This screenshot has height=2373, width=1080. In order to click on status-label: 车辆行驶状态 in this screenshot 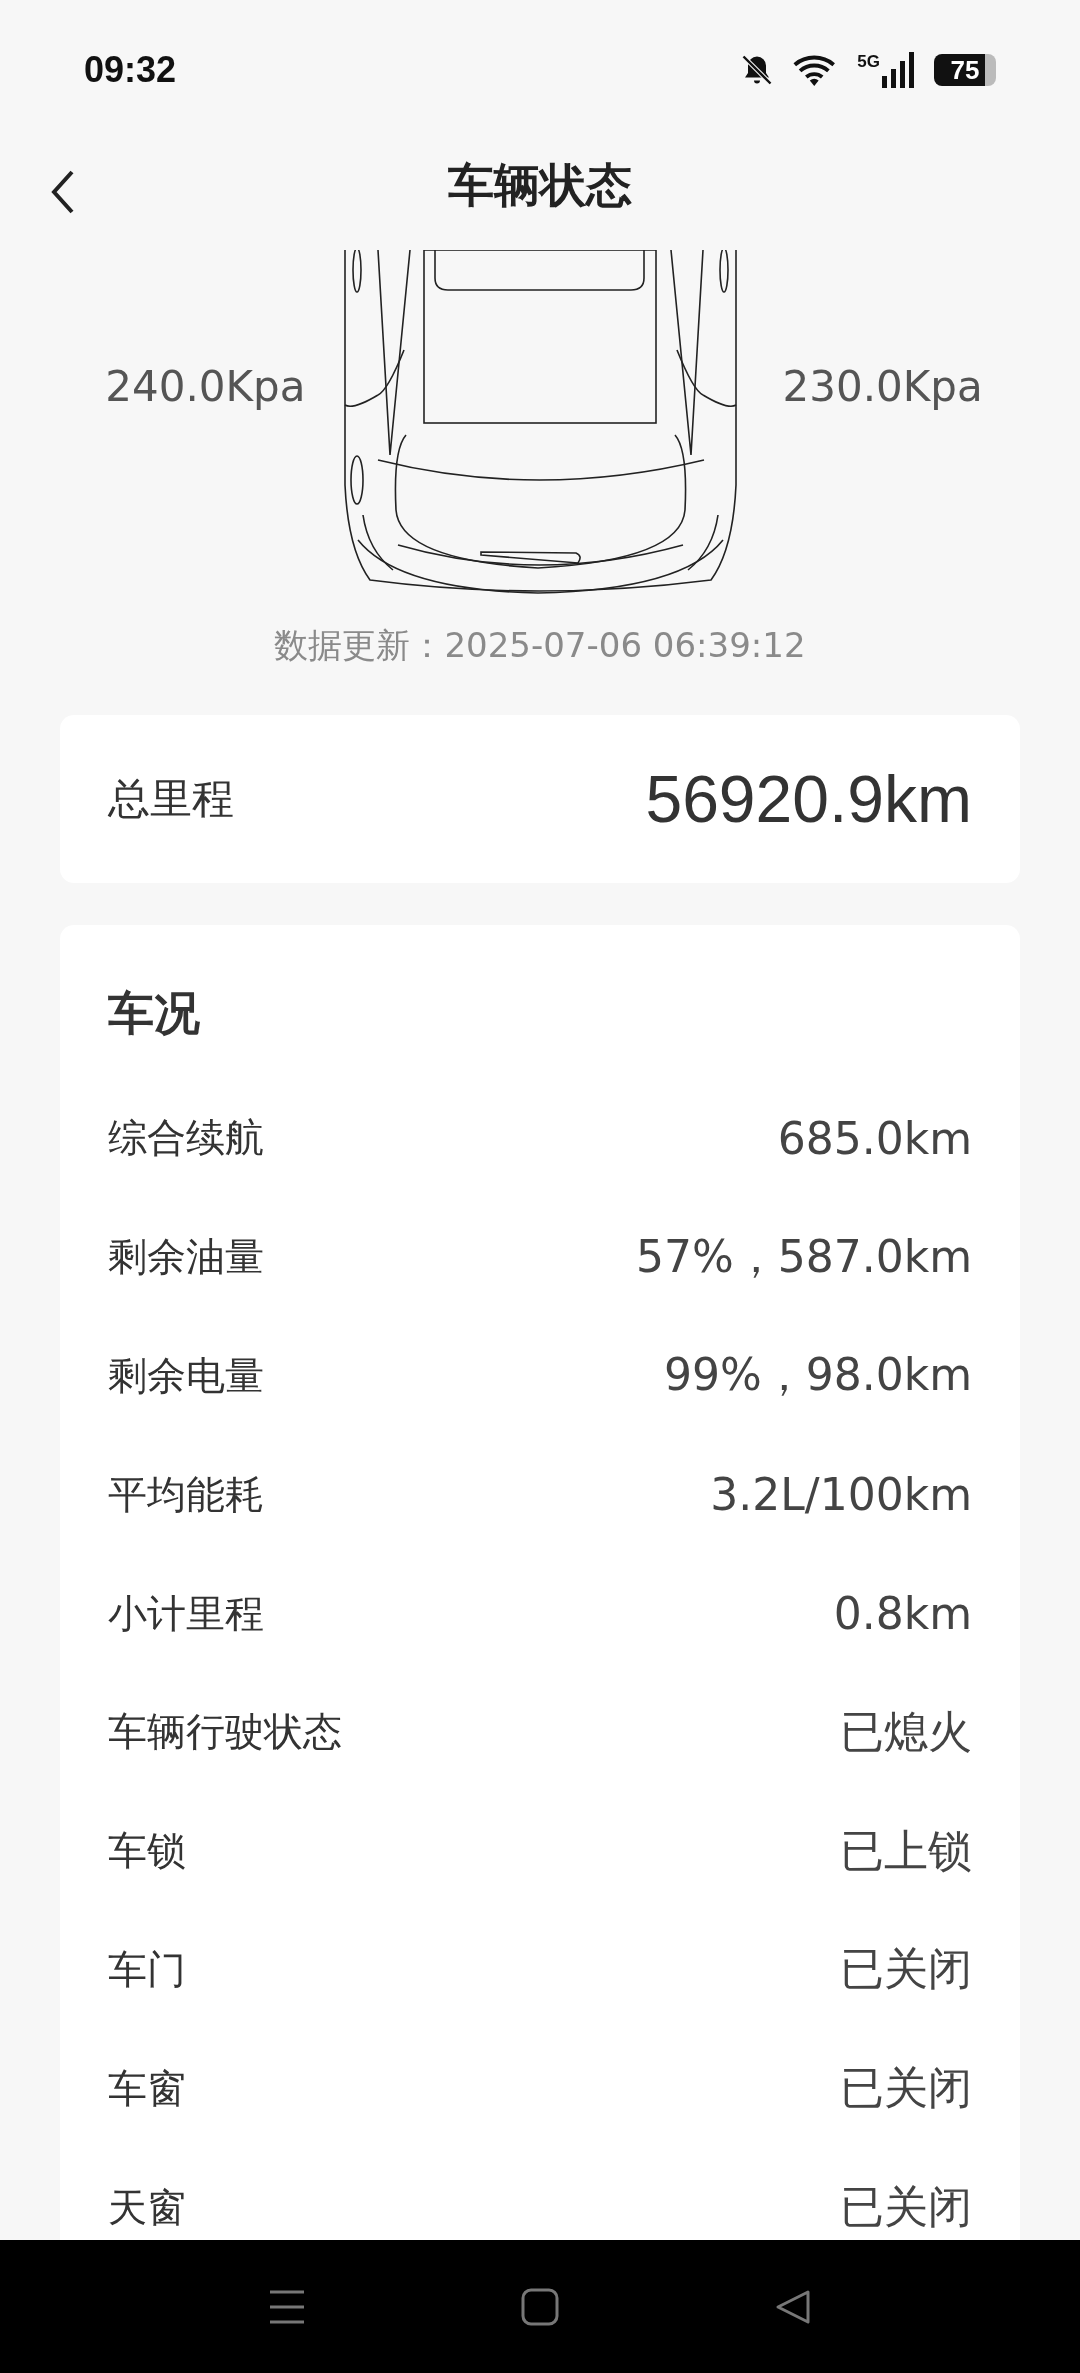, I will do `click(225, 1732)`.